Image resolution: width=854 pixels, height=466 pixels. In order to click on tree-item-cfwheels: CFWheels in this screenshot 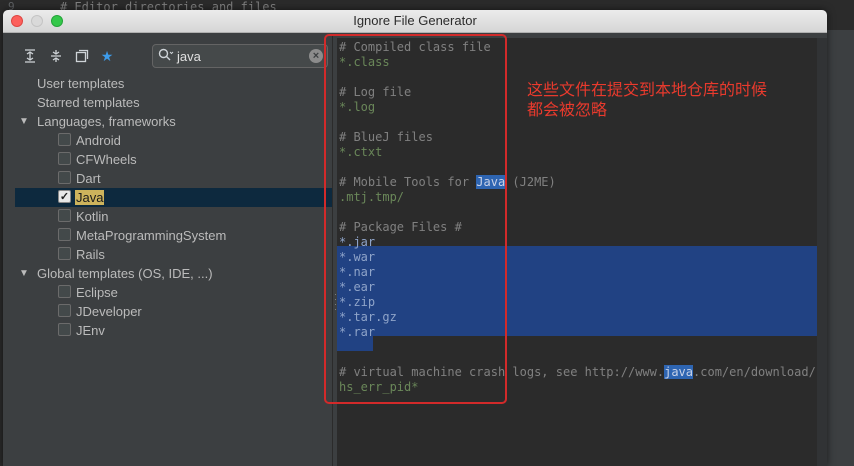, I will do `click(173, 159)`.